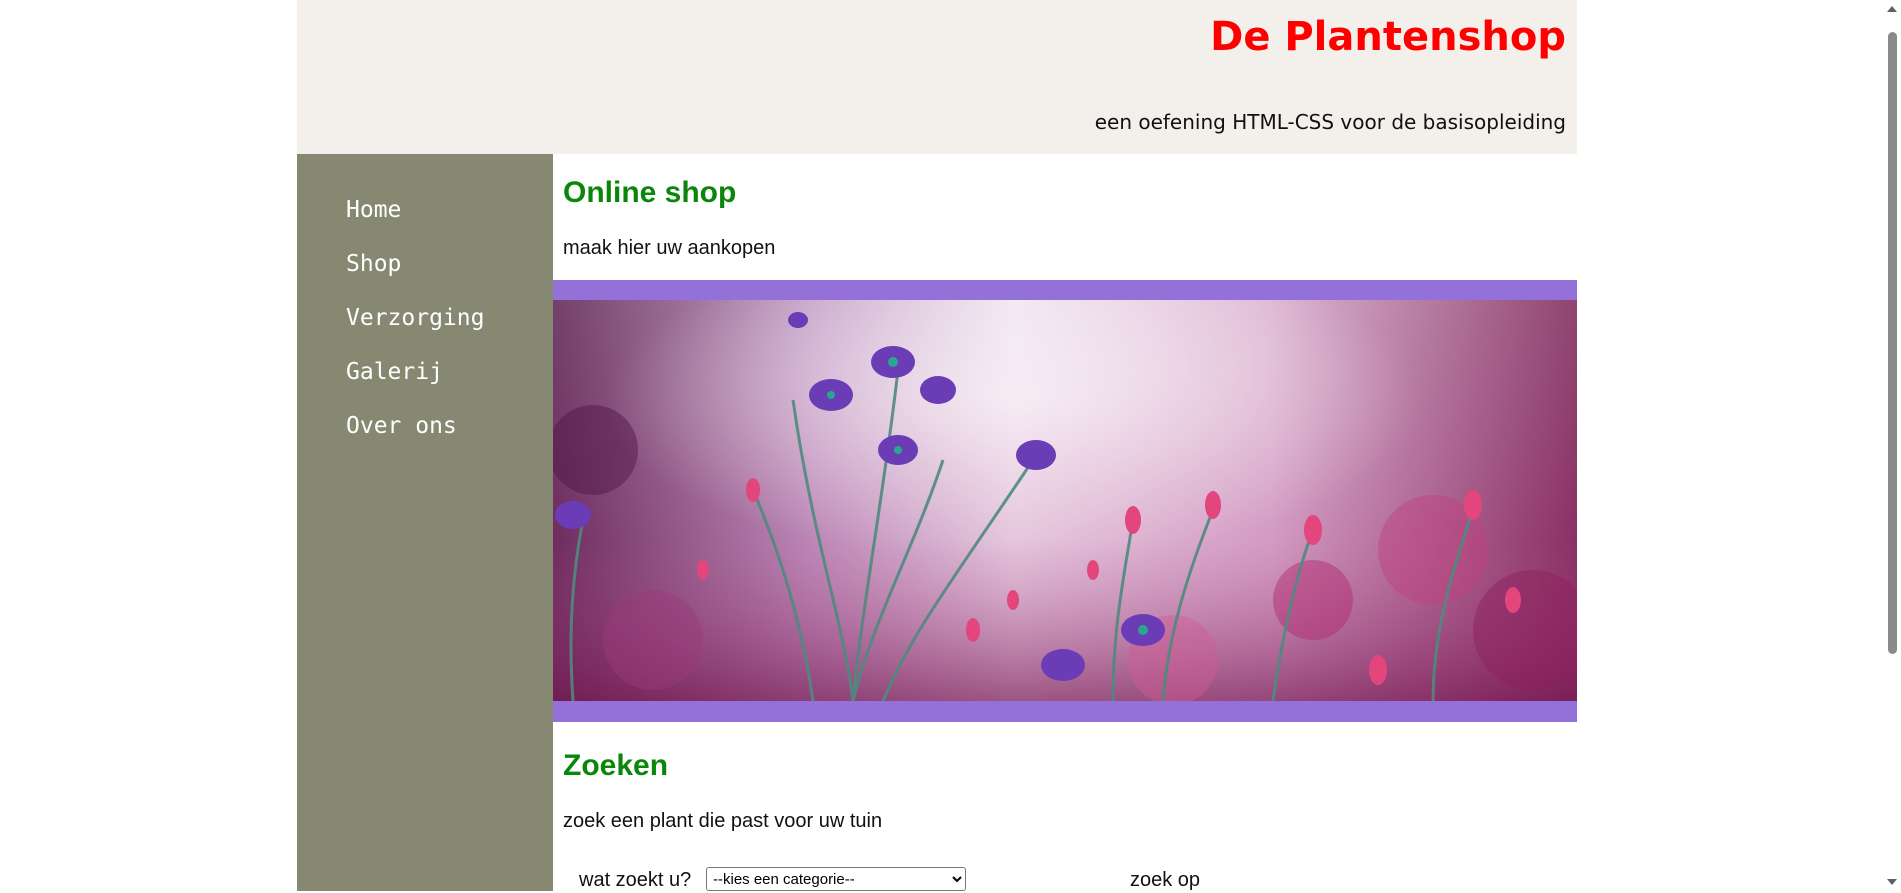  I want to click on category-label: wat zoekt u?, so click(635, 880).